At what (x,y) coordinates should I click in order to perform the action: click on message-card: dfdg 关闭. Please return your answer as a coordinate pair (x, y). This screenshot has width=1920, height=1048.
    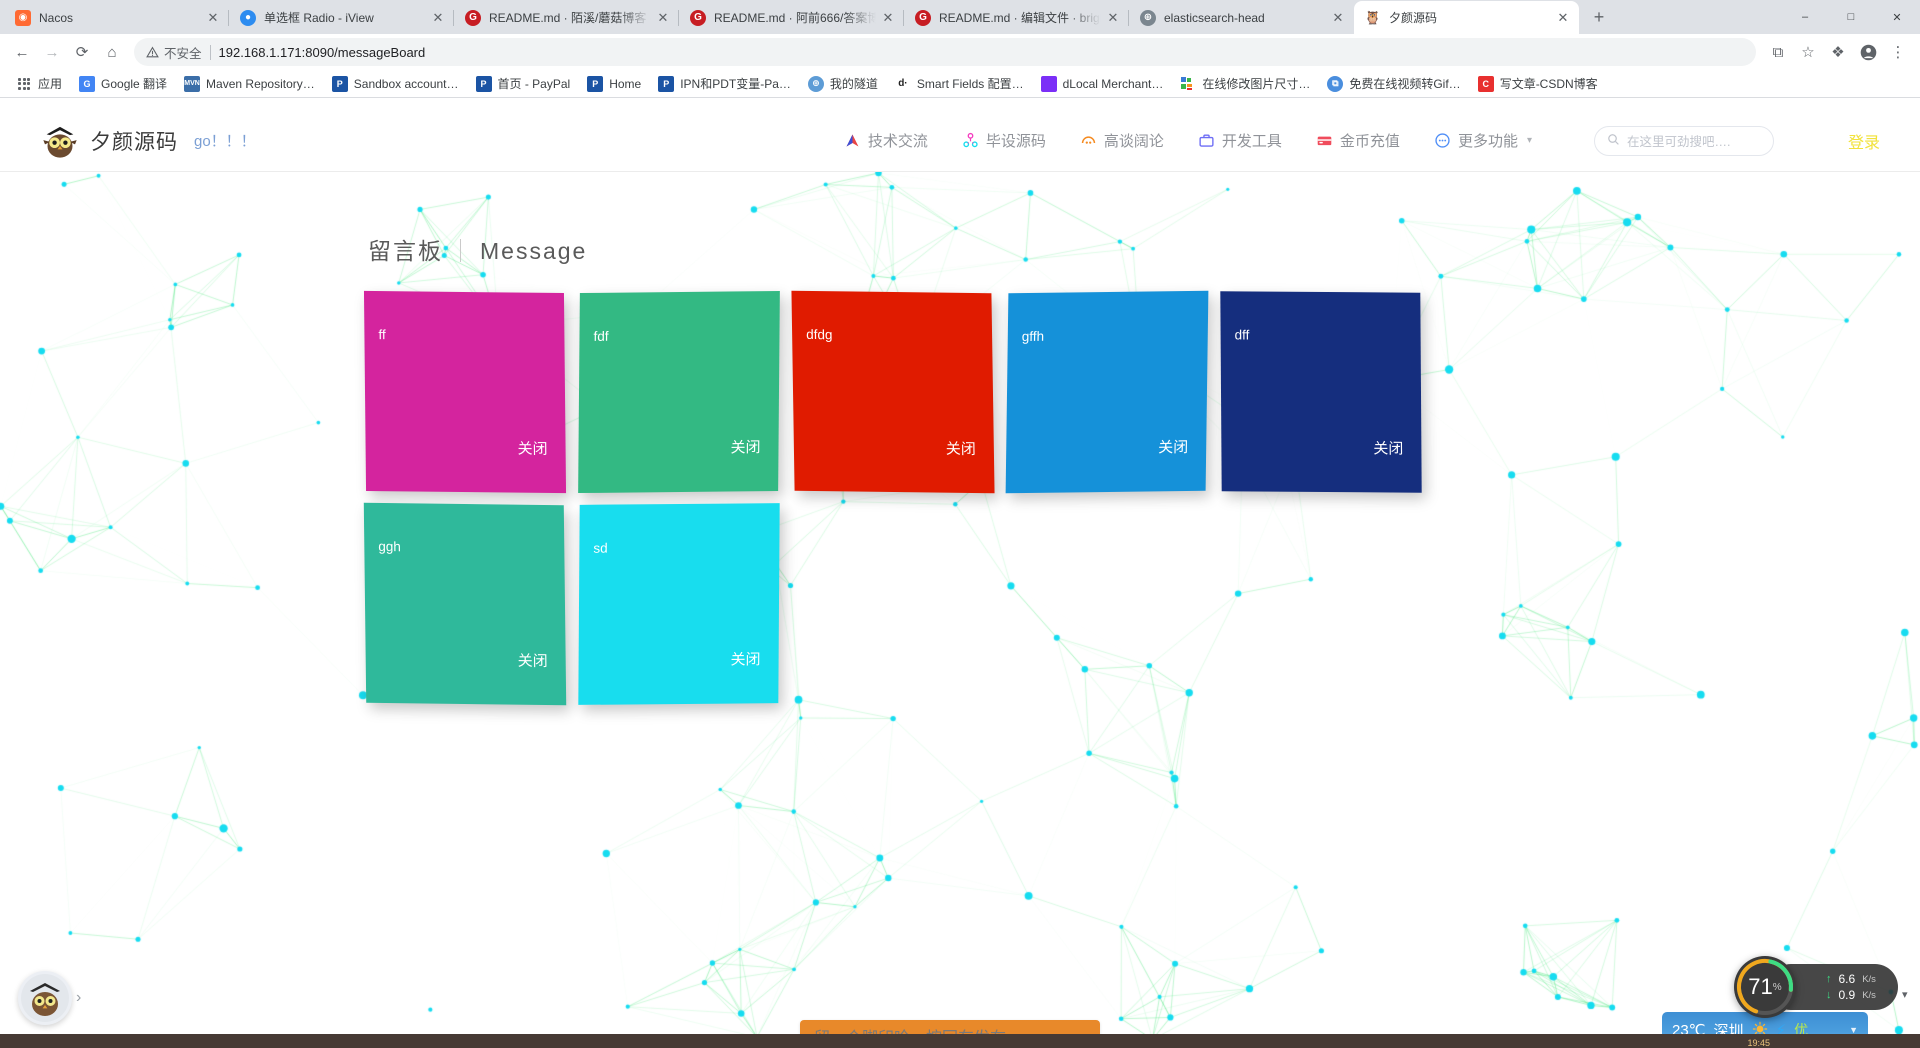
    Looking at the image, I should click on (893, 392).